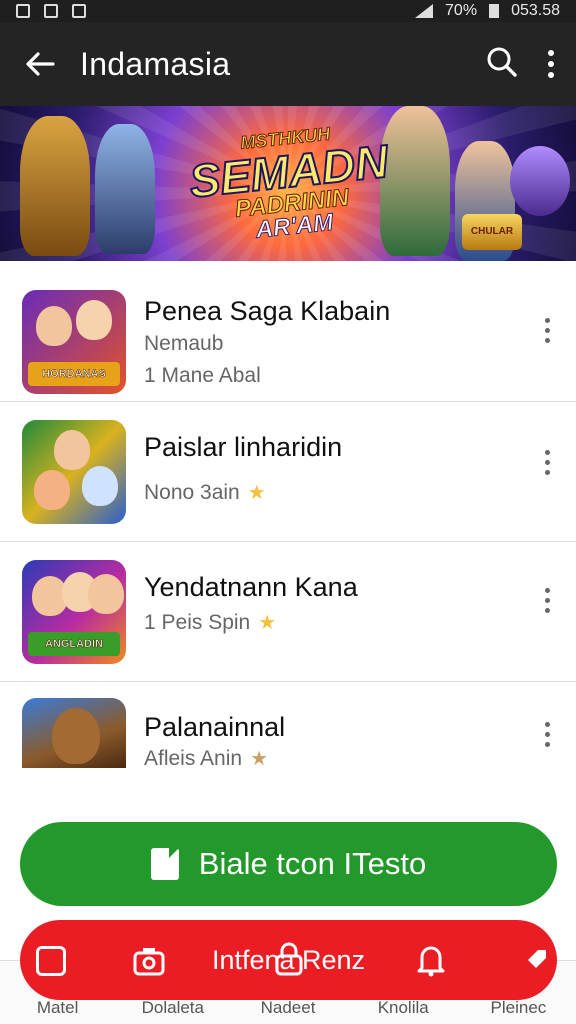 This screenshot has width=576, height=1024. What do you see at coordinates (288, 1007) in the screenshot?
I see `nav-label: Nadeet` at bounding box center [288, 1007].